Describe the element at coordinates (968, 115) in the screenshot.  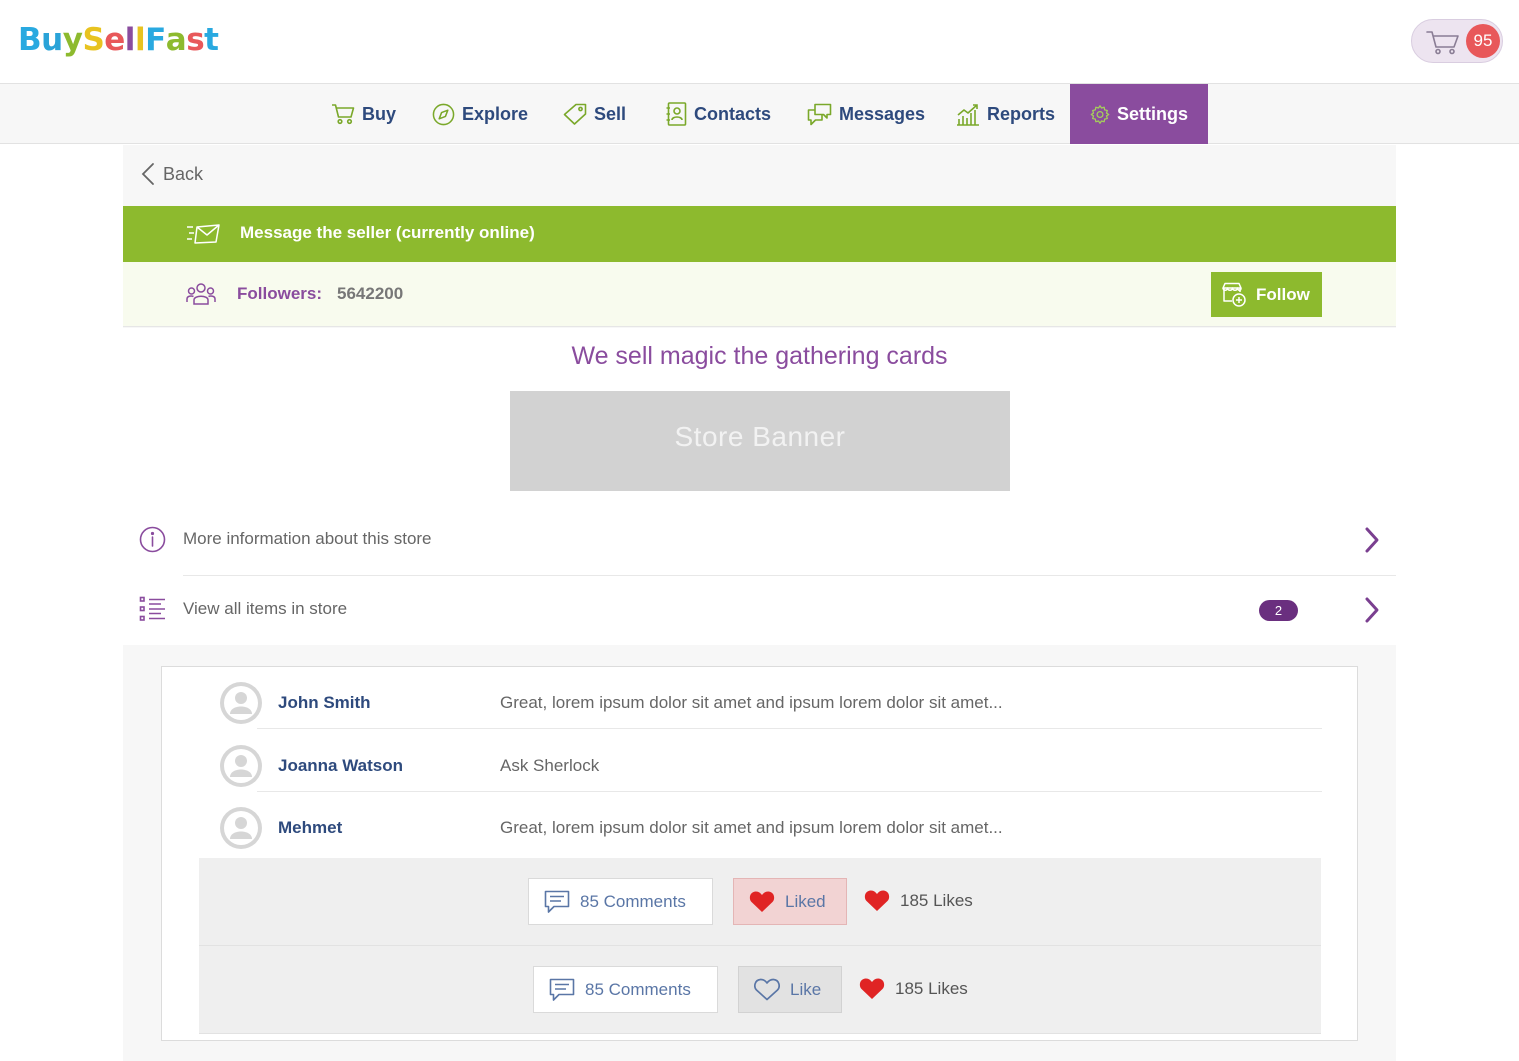
I see `chart-icon` at that location.